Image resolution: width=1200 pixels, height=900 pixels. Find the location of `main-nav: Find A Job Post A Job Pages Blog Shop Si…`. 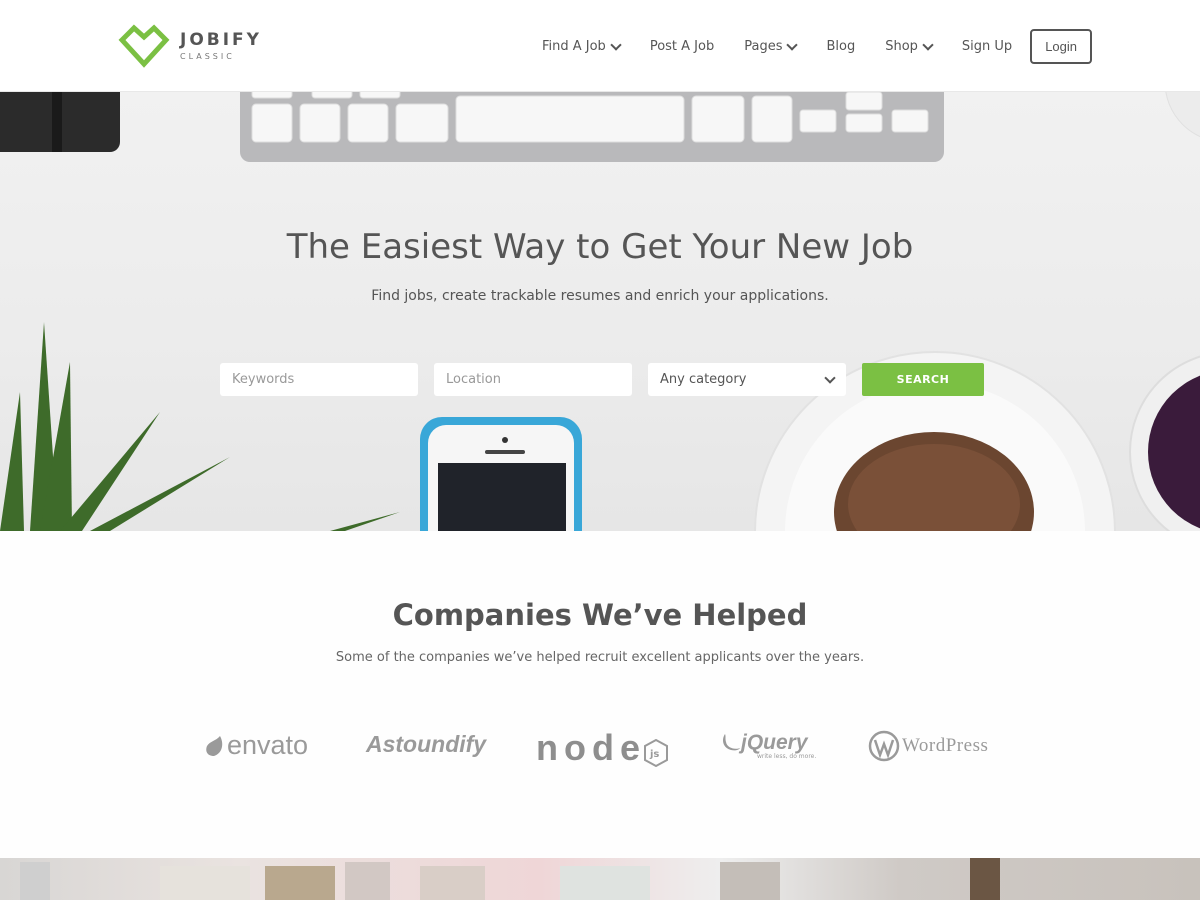

main-nav: Find A Job Post A Job Pages Blog Shop Si… is located at coordinates (817, 46).